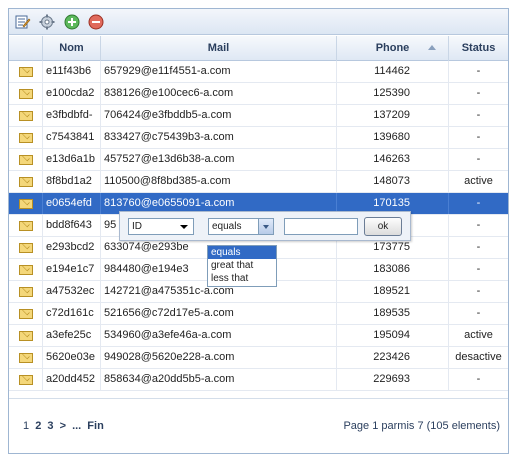 This screenshot has width=517, height=463. I want to click on cell-mail: 534960@a3efe46a-a.com, so click(219, 335).